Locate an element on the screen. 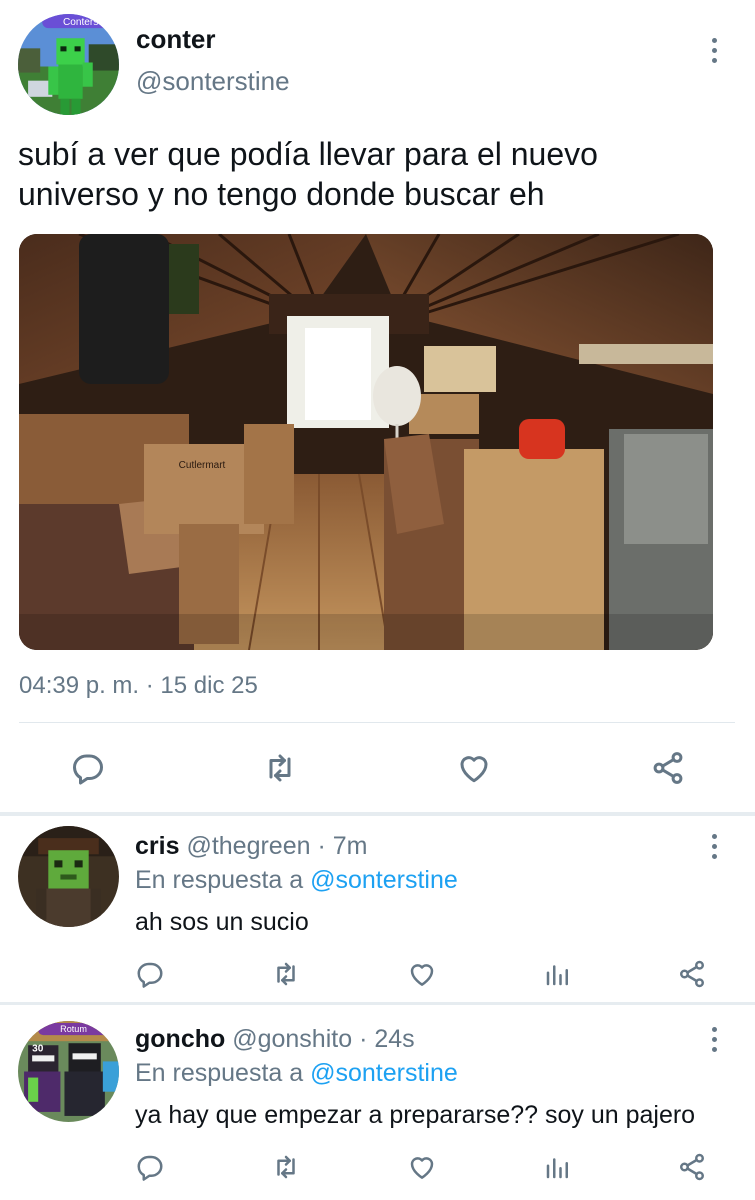 Image resolution: width=755 pixels, height=1200 pixels. reply-author-avatar: Rotum 30 is located at coordinates (68, 1071).